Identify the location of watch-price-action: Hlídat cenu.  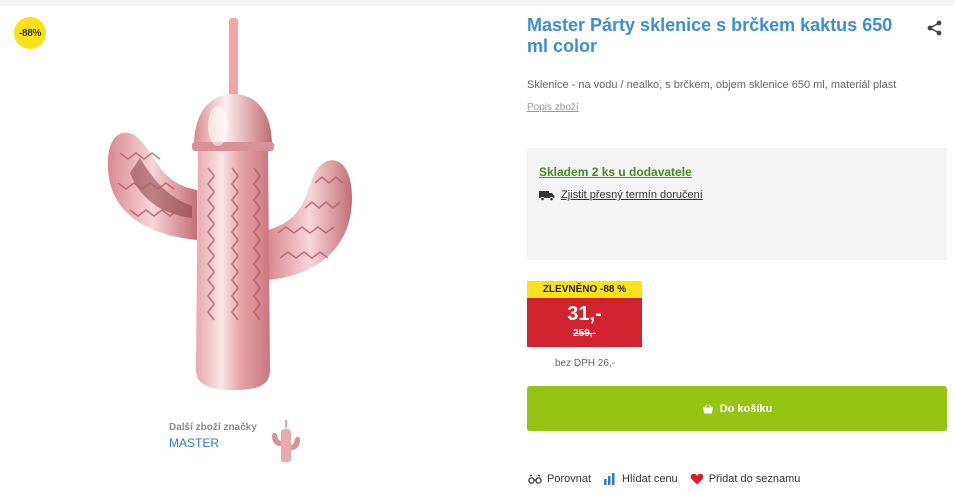
(640, 479).